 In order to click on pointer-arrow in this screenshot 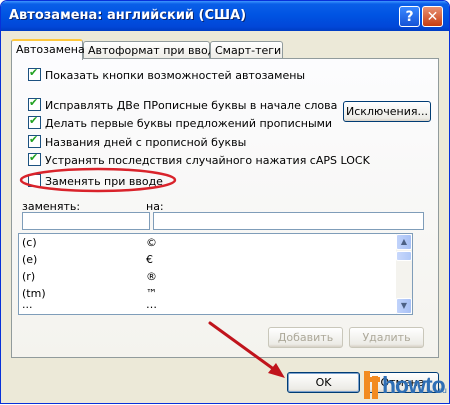, I will do `click(246, 349)`.